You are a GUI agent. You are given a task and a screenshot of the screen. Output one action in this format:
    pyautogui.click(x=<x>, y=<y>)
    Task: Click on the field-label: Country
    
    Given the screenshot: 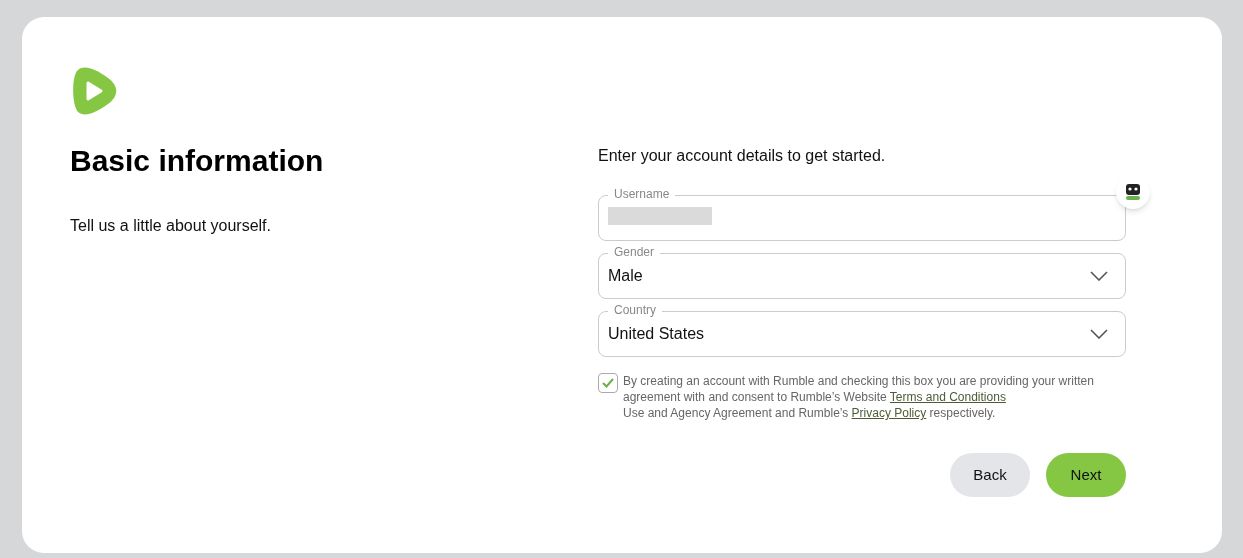 What is the action you would take?
    pyautogui.click(x=635, y=310)
    